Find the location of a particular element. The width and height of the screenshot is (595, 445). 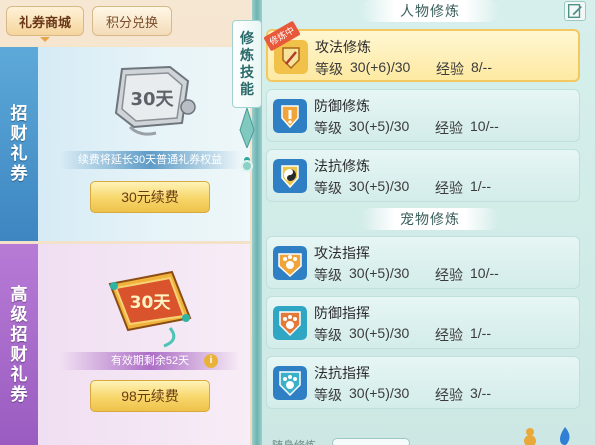

cultivation-skills-label: 修炼技能 is located at coordinates (247, 63).